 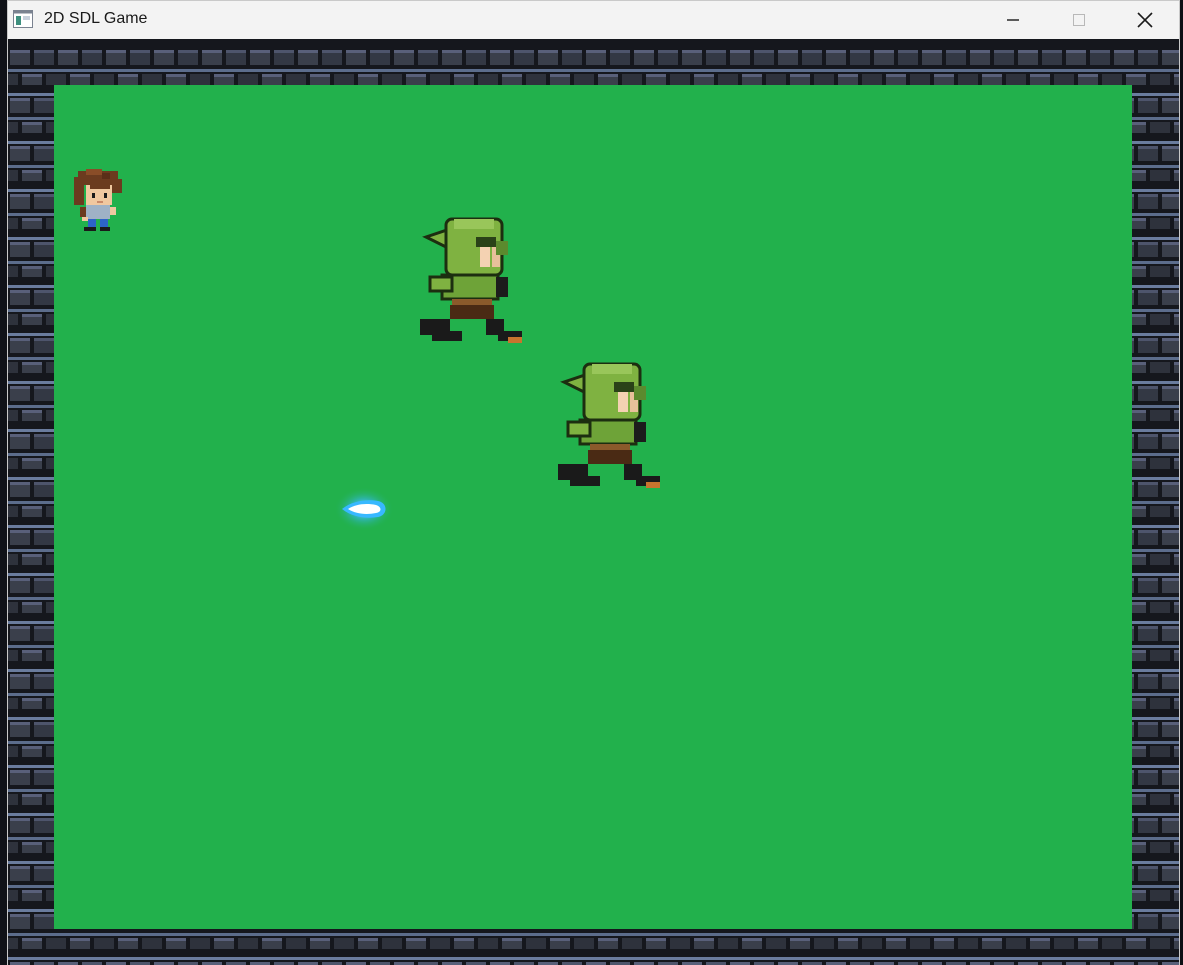 I want to click on minimize-button, so click(x=1013, y=20).